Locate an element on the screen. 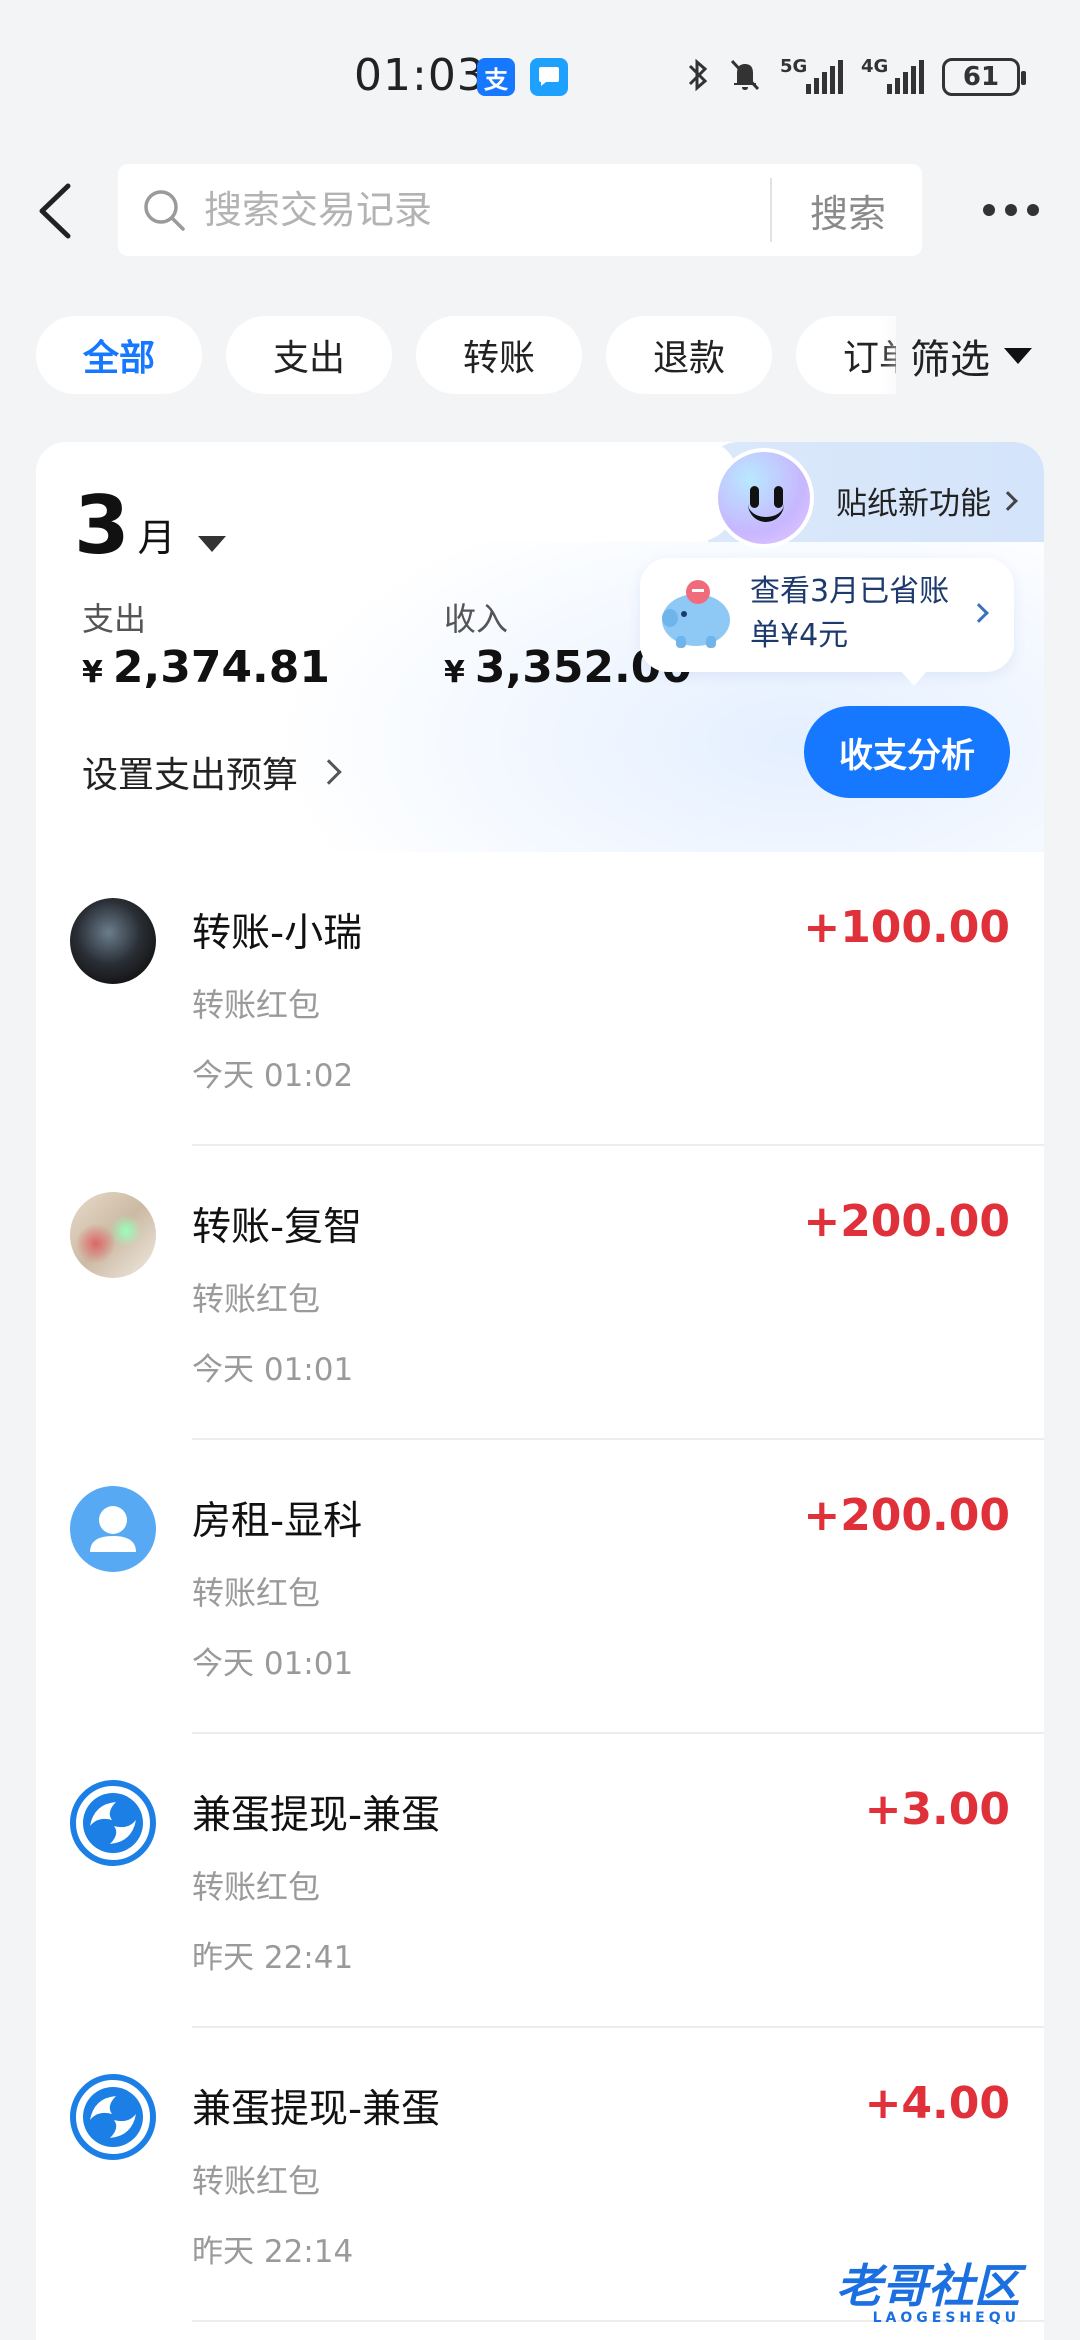 Image resolution: width=1080 pixels, height=2340 pixels. filter-button: 筛选 is located at coordinates (971, 356).